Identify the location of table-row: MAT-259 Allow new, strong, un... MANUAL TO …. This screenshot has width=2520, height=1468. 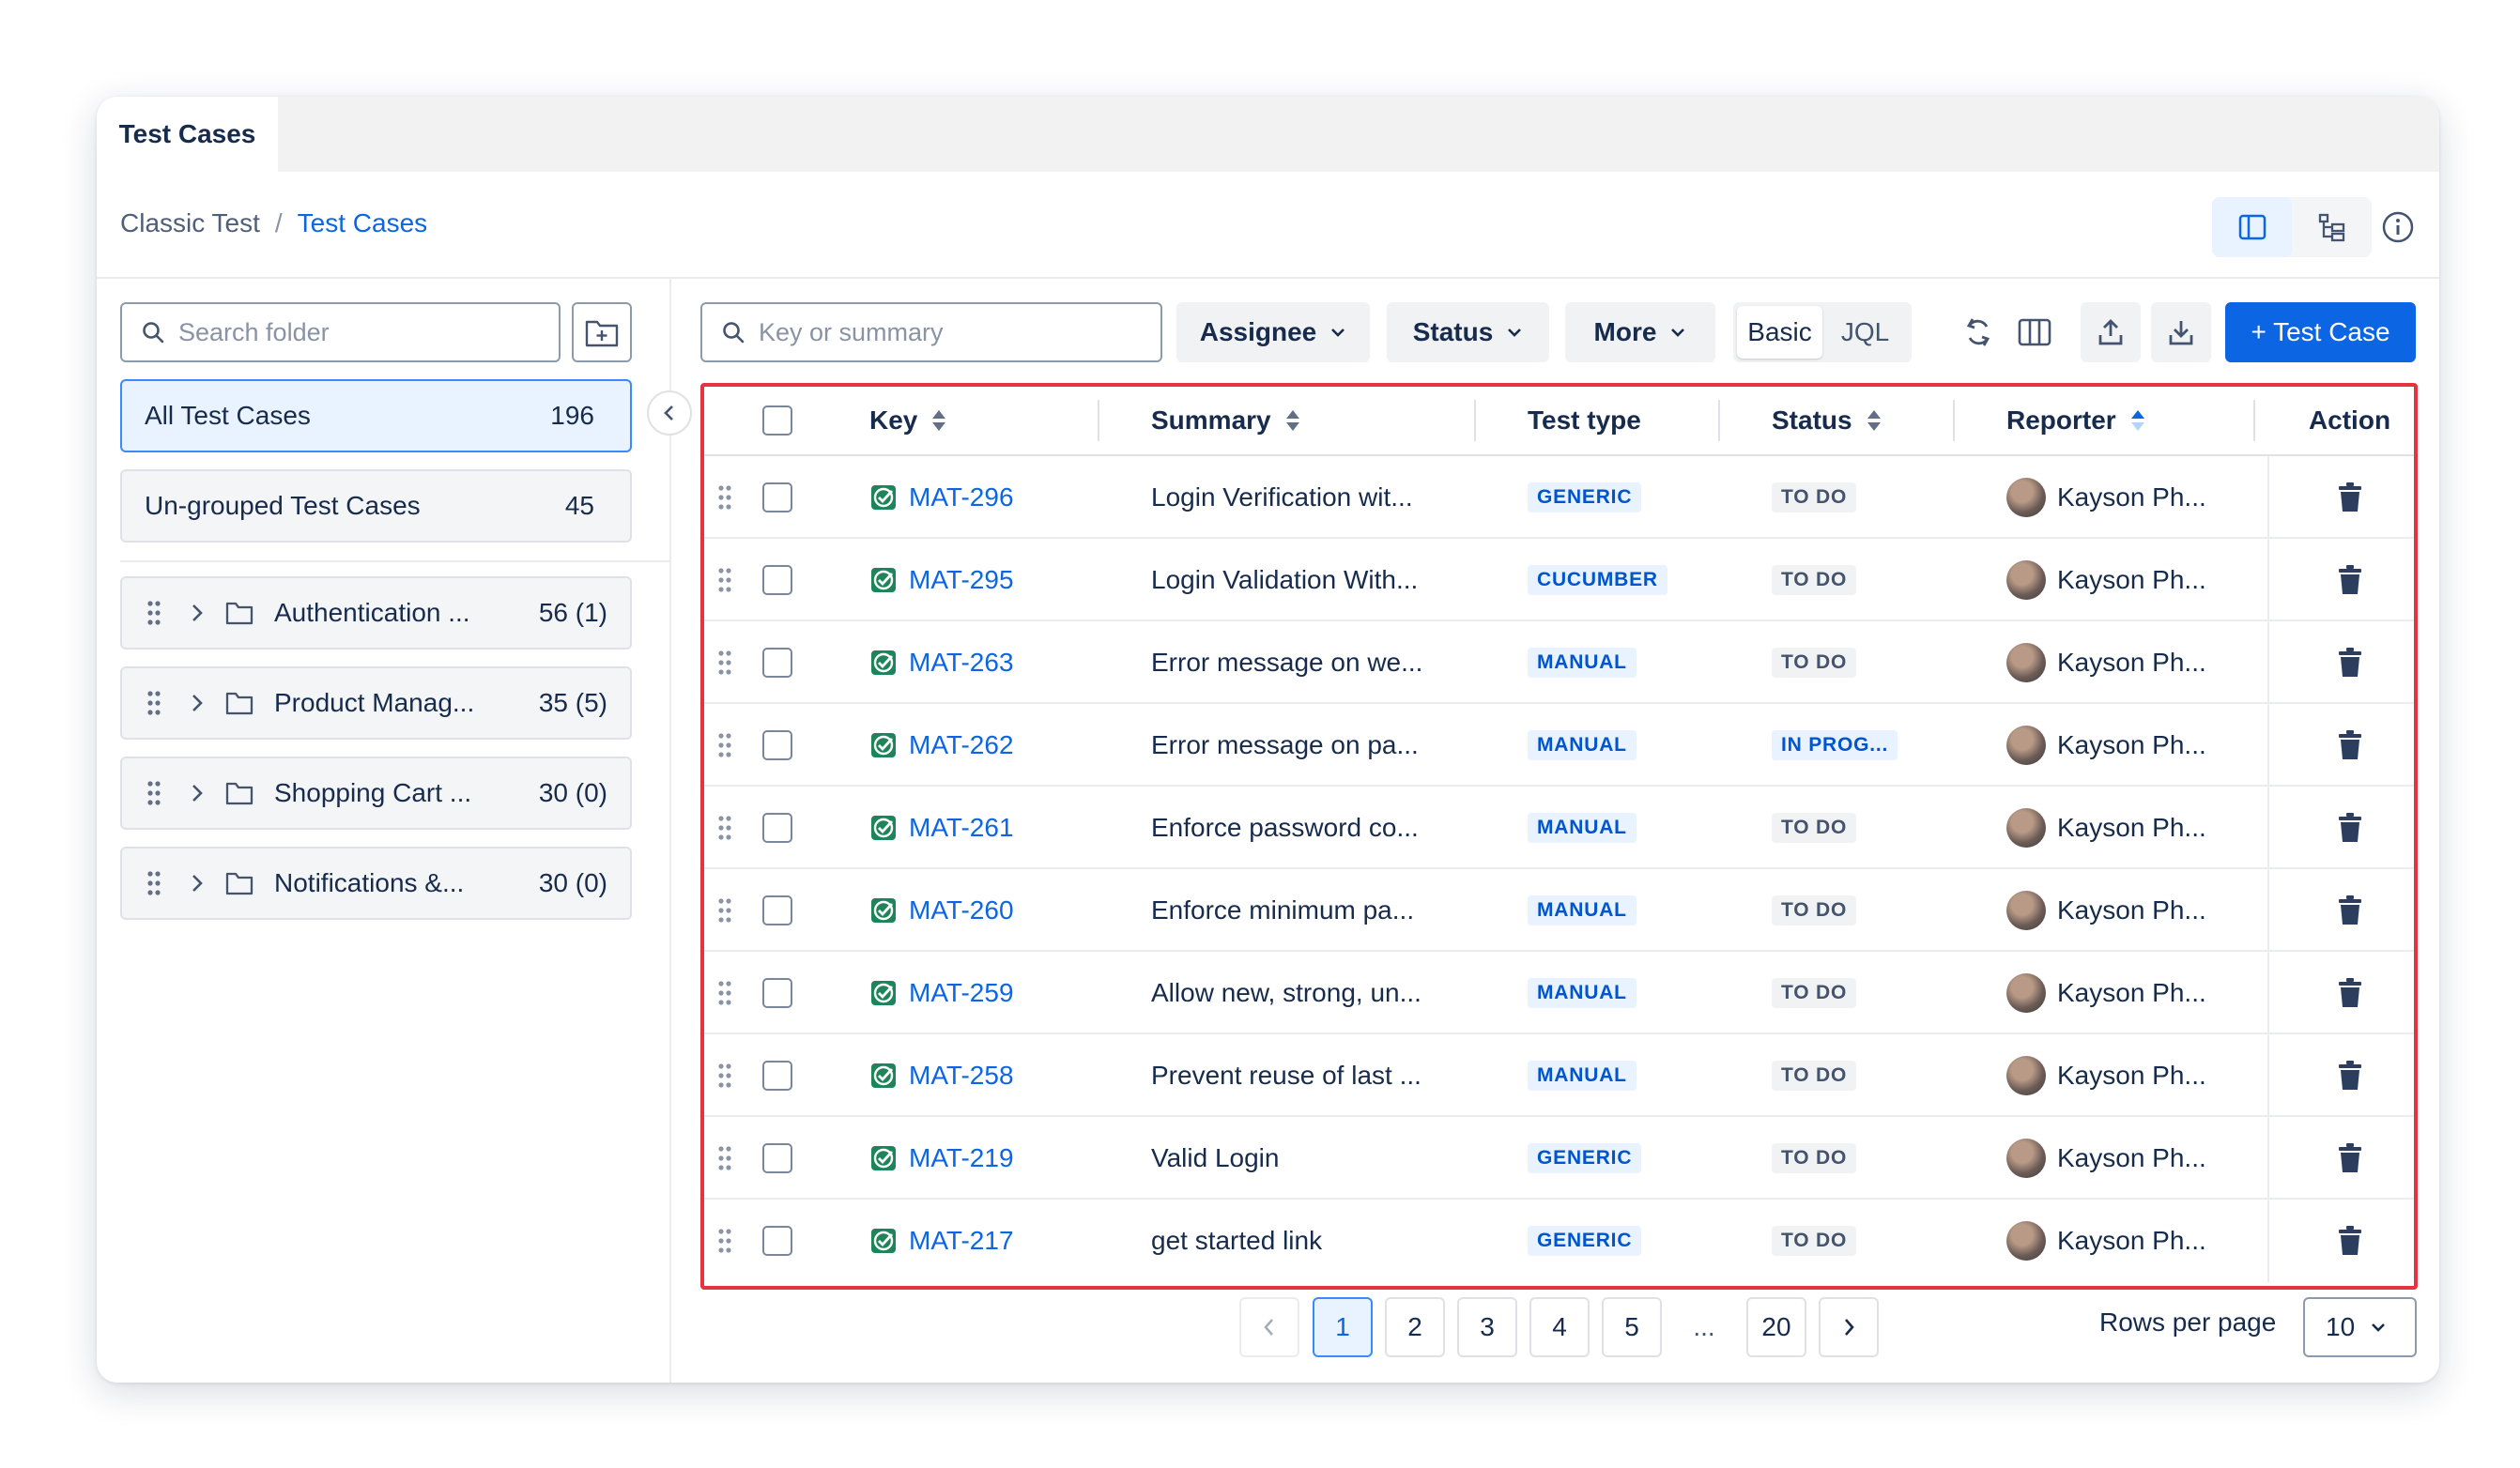
(1559, 993).